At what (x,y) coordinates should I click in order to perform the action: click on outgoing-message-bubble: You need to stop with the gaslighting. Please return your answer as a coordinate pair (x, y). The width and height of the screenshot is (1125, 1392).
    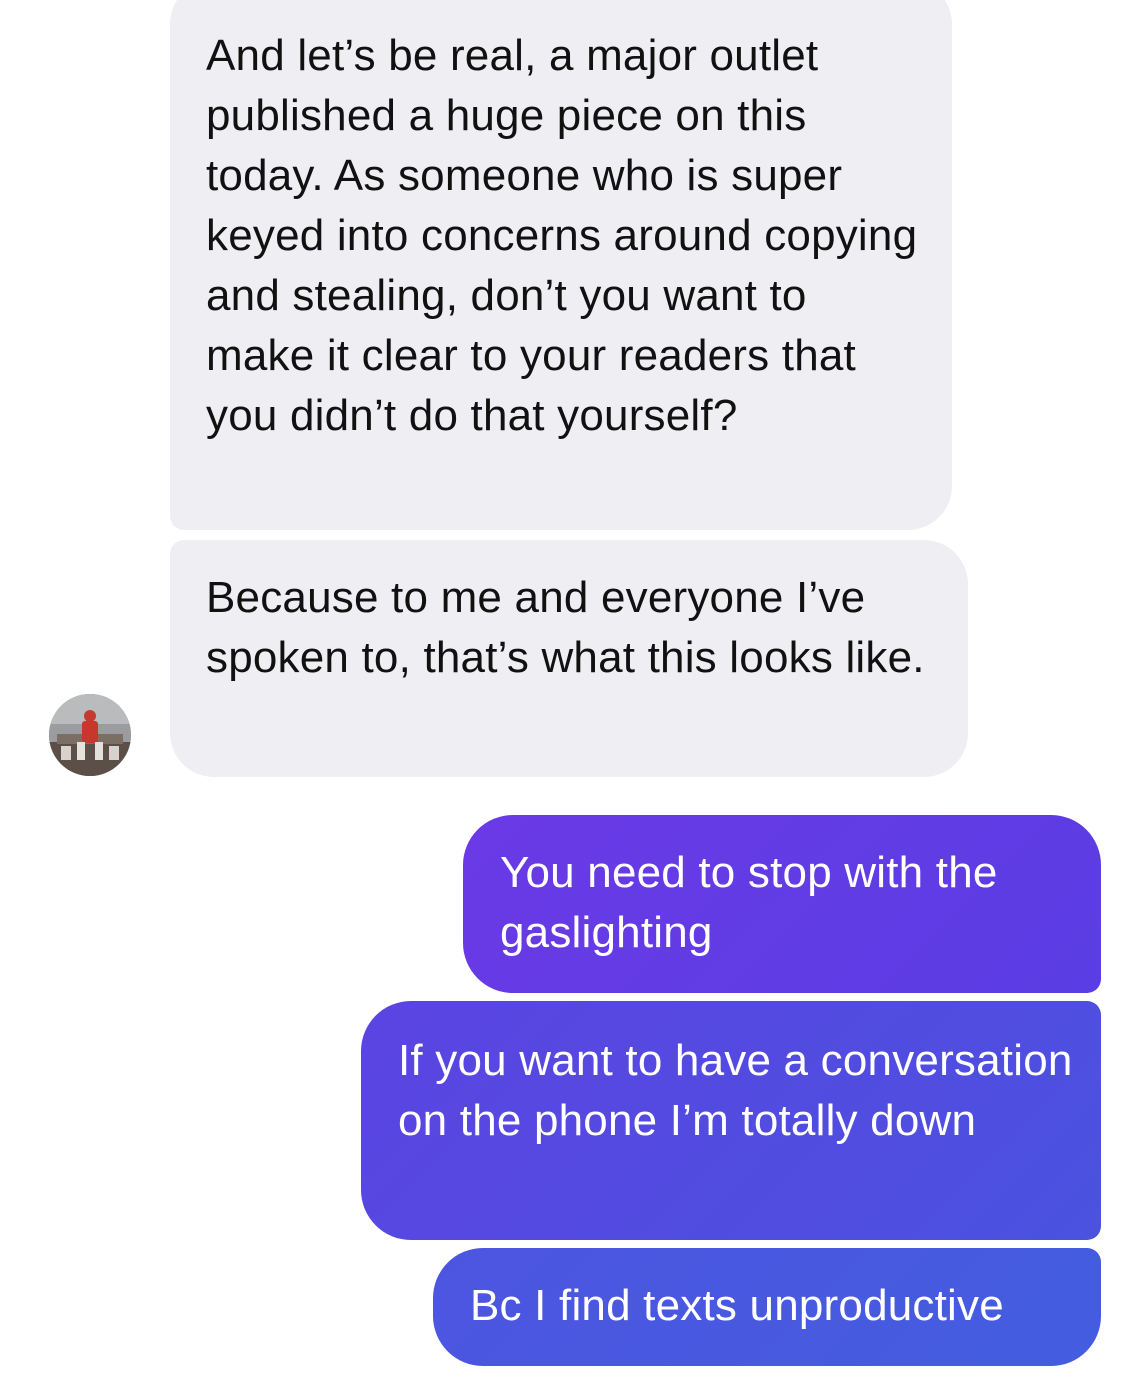
    Looking at the image, I should click on (782, 904).